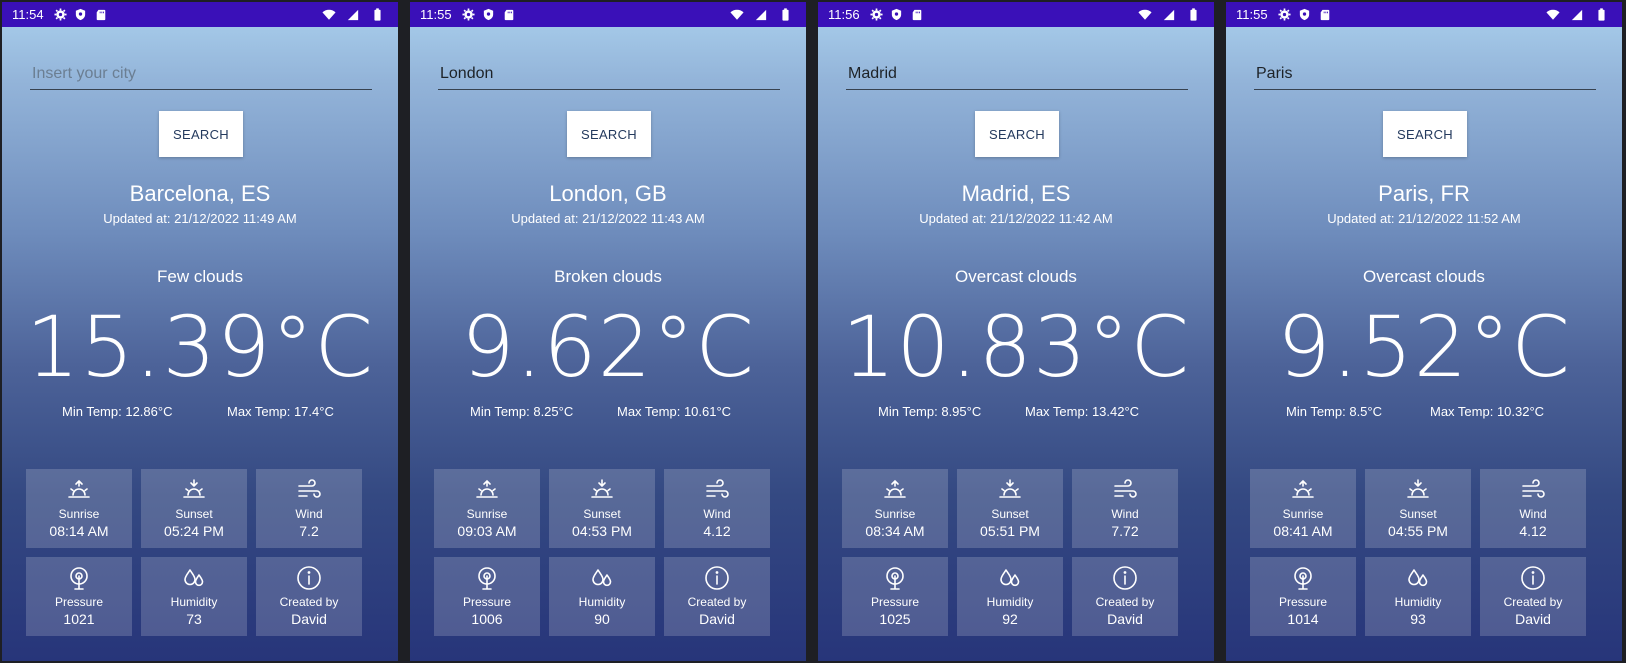  I want to click on min-temp: Min Temp: 12.86°C, so click(117, 411).